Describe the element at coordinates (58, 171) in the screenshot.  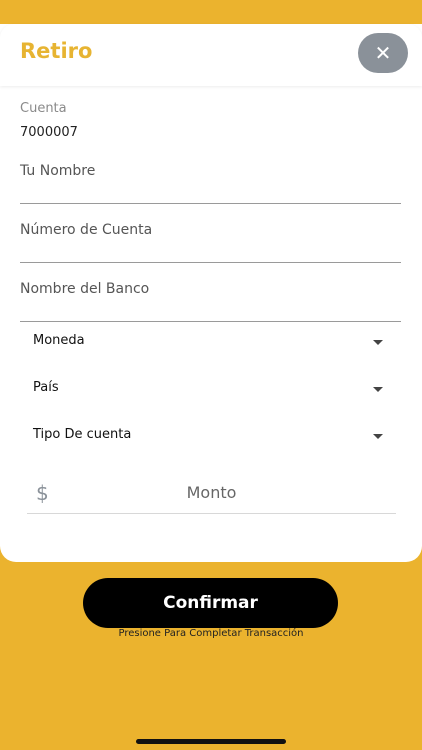
I see `name-field-label: Tu Nombre` at that location.